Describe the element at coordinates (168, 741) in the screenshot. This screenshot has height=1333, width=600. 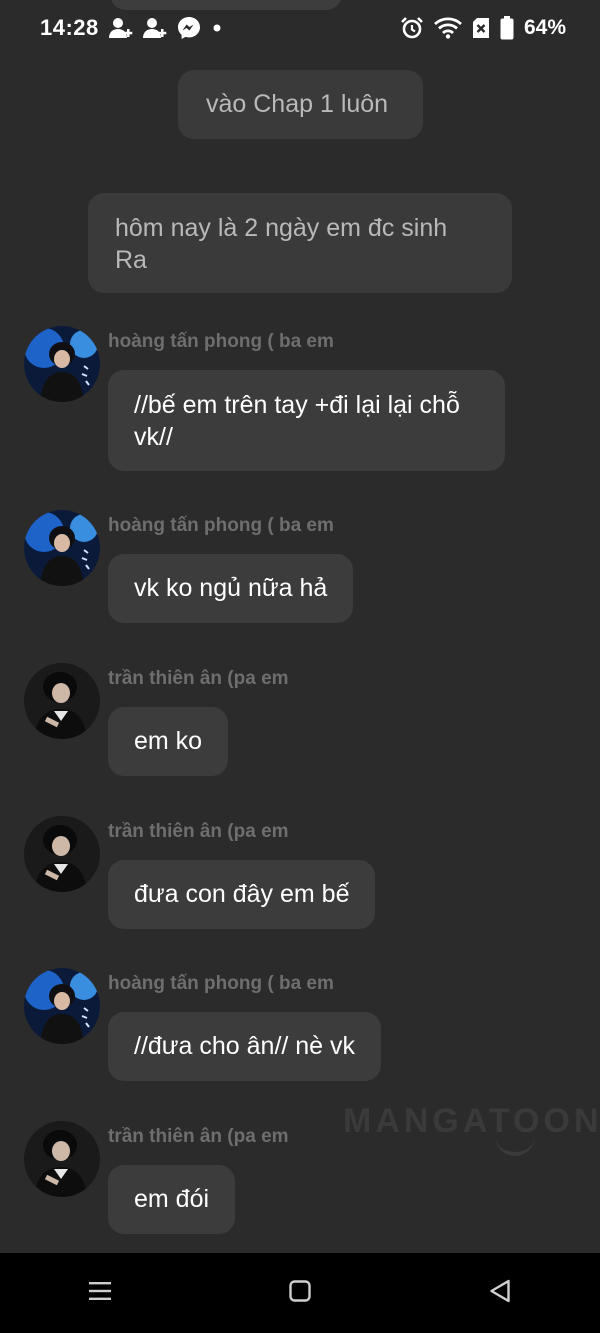
I see `message-bubble: em ko` at that location.